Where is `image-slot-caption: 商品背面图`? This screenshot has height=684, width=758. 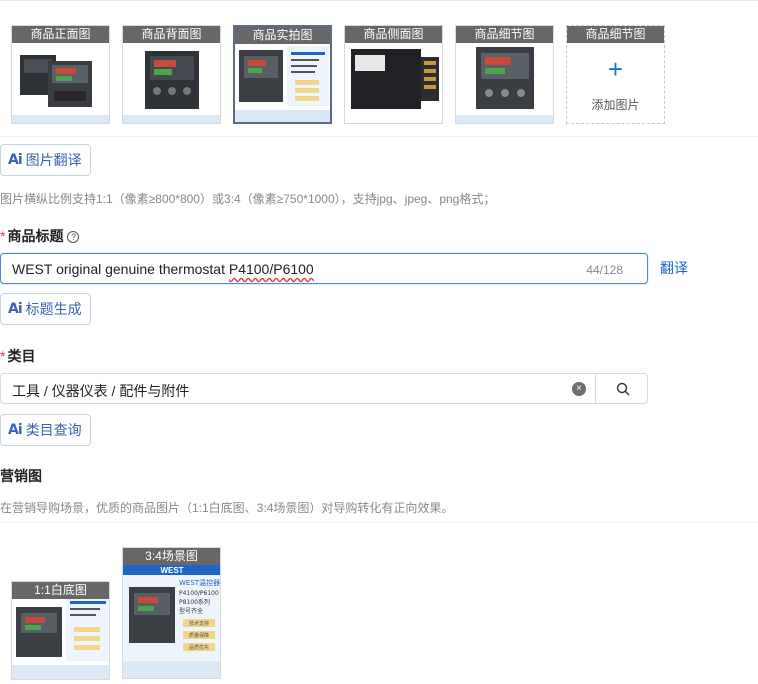 image-slot-caption: 商品背面图 is located at coordinates (171, 34).